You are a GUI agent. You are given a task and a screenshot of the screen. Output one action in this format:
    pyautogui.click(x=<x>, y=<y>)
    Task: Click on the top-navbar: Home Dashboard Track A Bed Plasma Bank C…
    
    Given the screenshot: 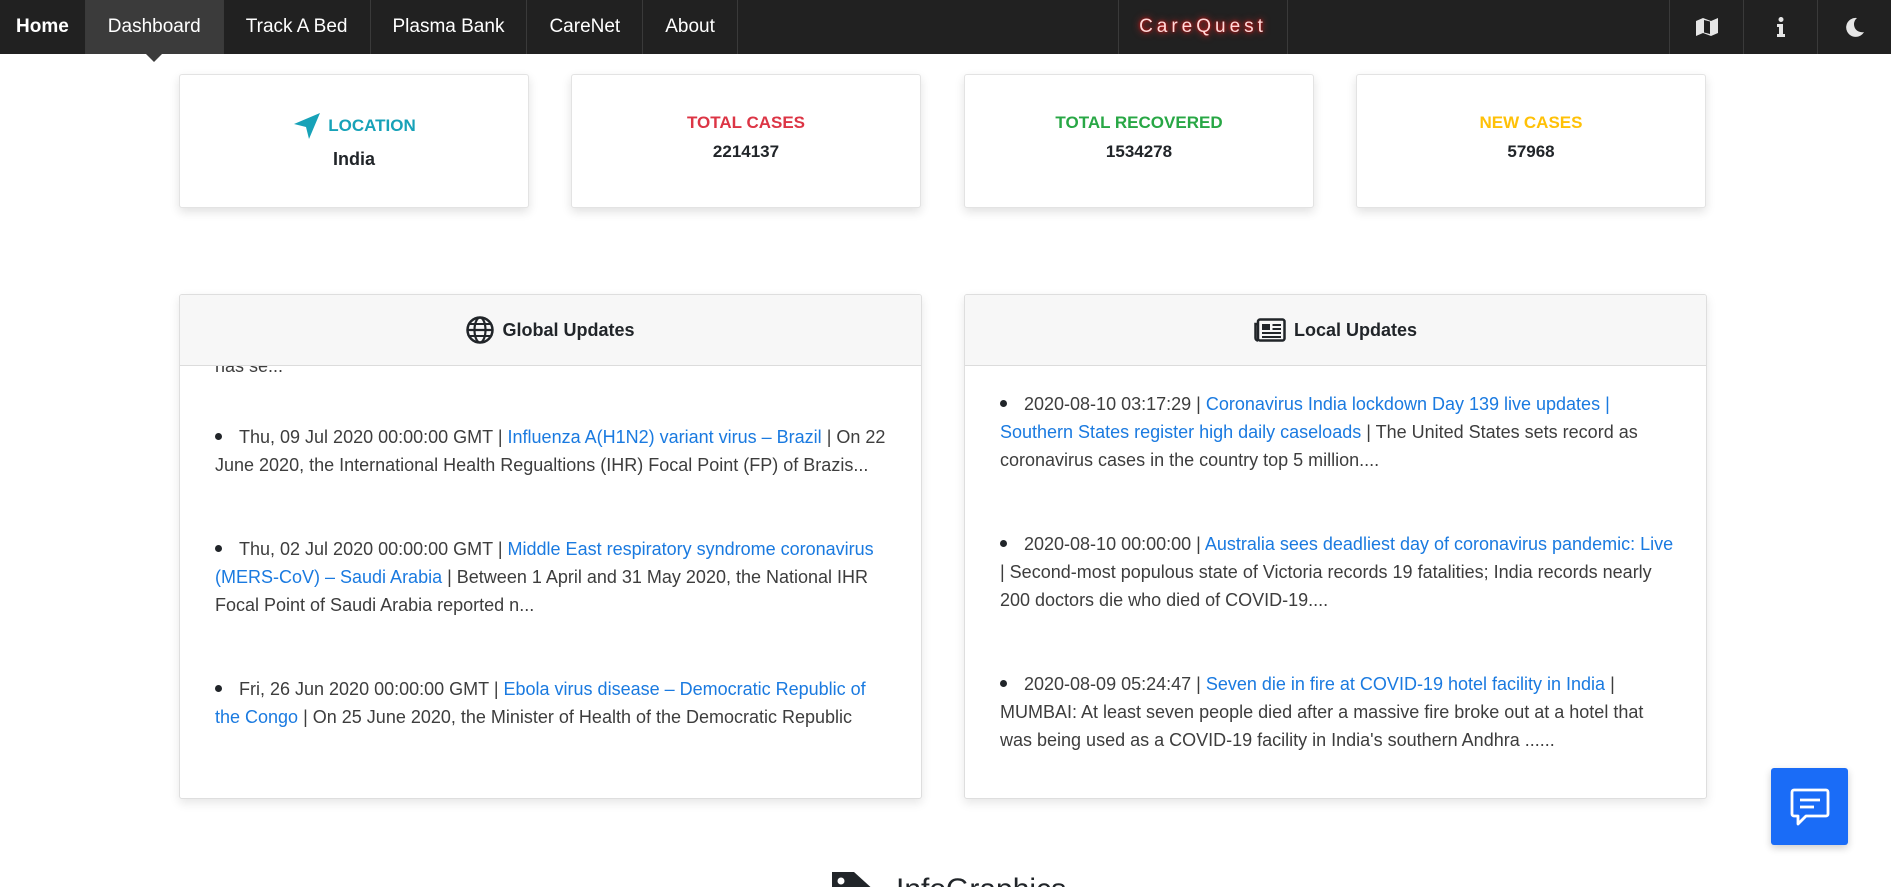 What is the action you would take?
    pyautogui.click(x=945, y=31)
    